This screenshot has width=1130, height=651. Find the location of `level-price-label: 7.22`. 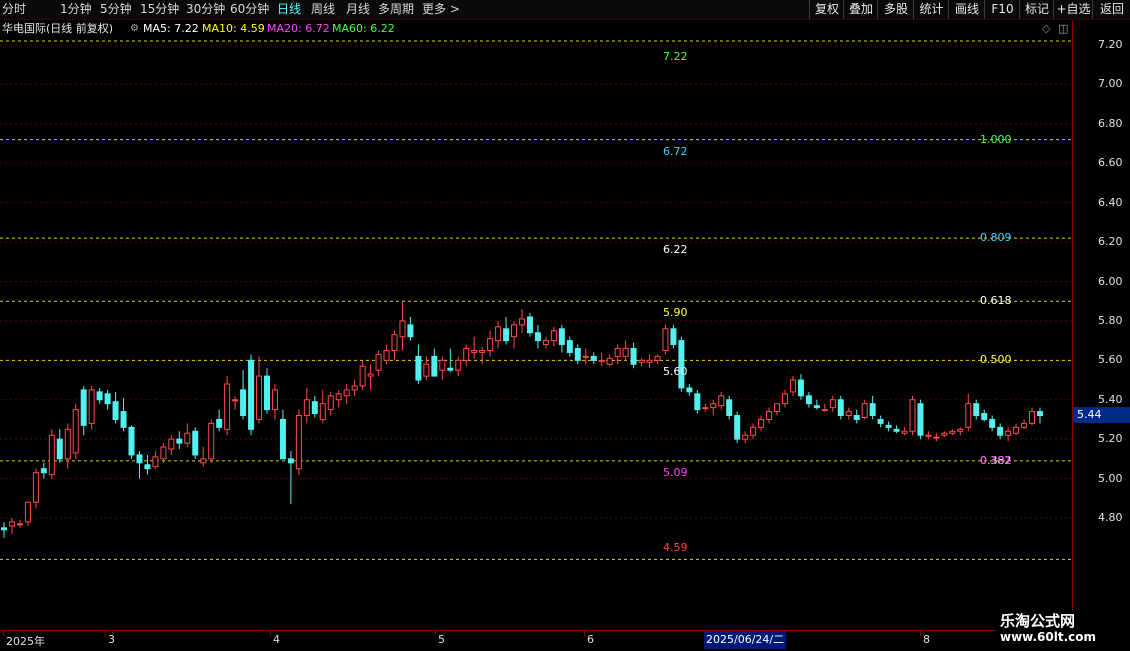

level-price-label: 7.22 is located at coordinates (675, 57).